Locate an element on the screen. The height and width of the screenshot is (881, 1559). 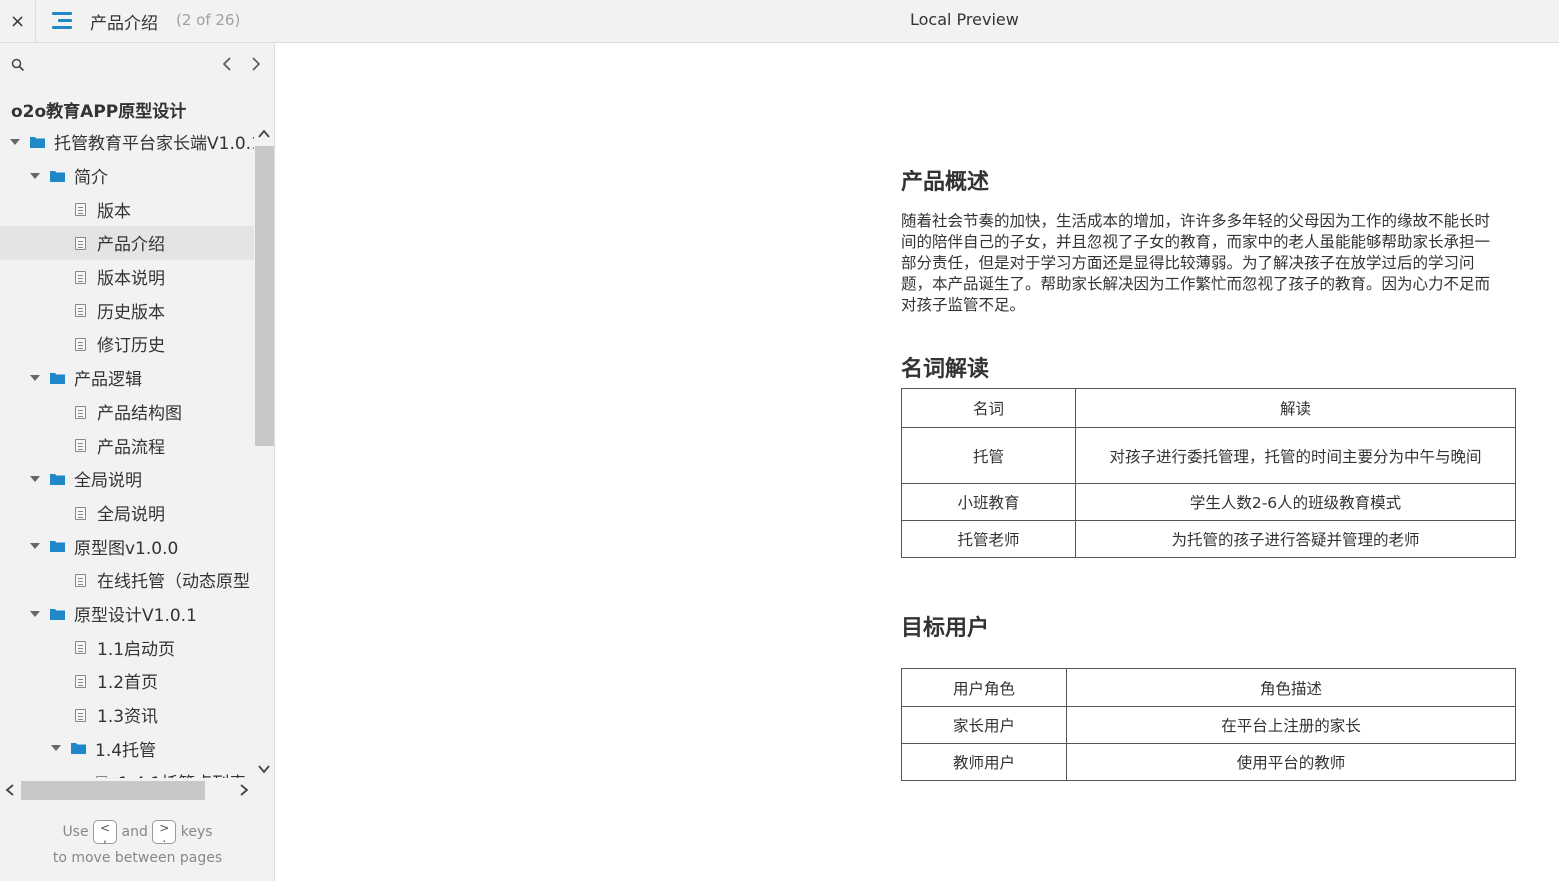
keyboard-help-line1: Use < , and > . keys is located at coordinates (137, 832).